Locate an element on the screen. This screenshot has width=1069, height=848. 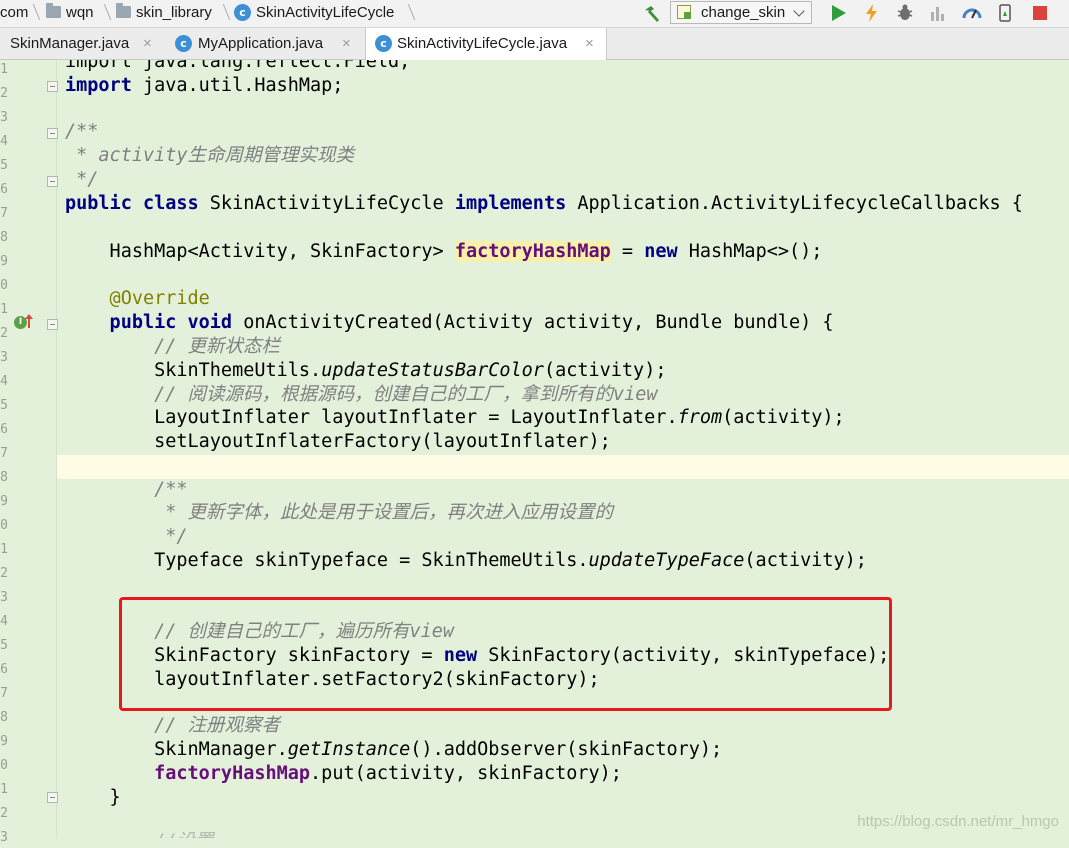
breadcrumb-item-class: SkinActivityLifeCycle is located at coordinates (325, 13).